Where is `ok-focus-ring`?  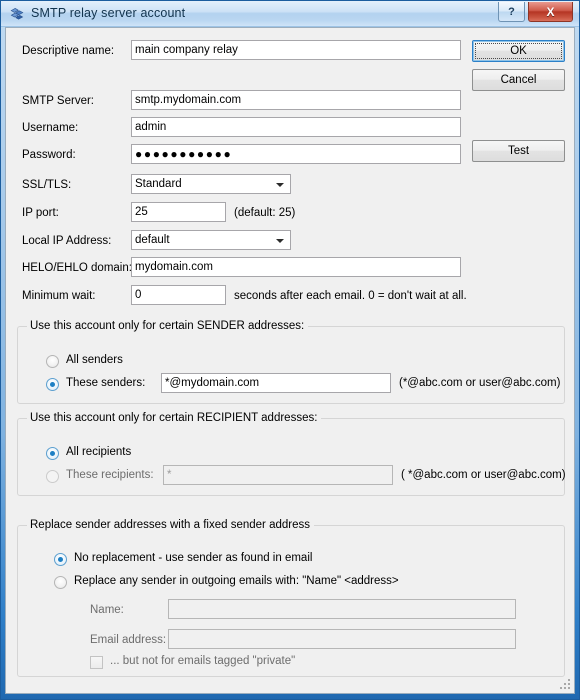 ok-focus-ring is located at coordinates (518, 51).